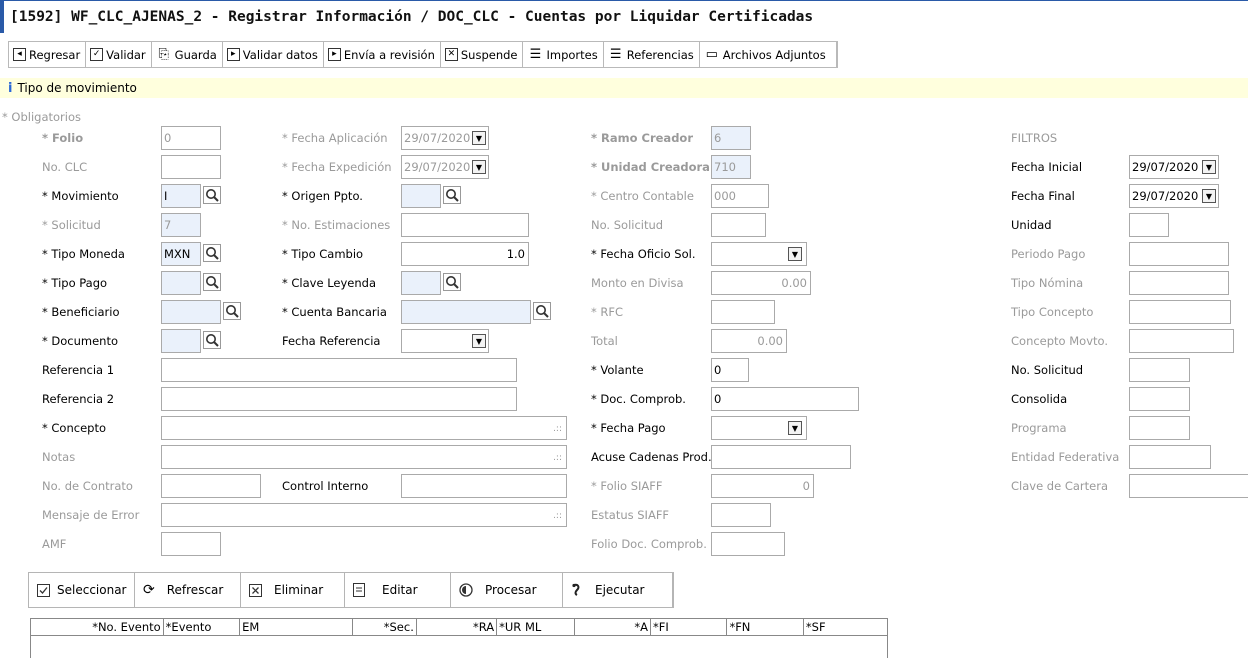 The height and width of the screenshot is (658, 1248). Describe the element at coordinates (650, 167) in the screenshot. I see `unidad-creadora-label: * Unidad Creadora` at that location.